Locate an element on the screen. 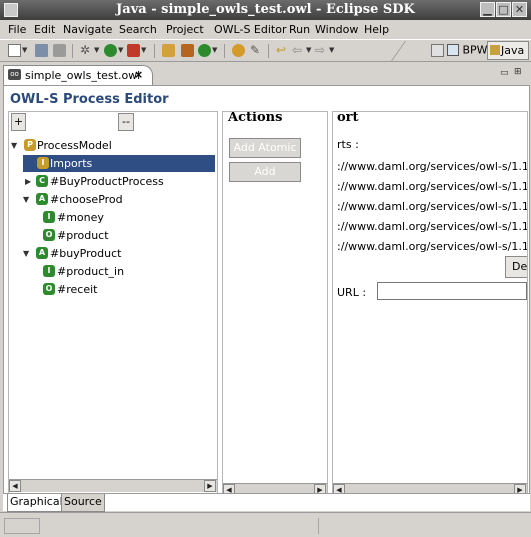  back-dropdown-icon: ▼ is located at coordinates (308, 50).